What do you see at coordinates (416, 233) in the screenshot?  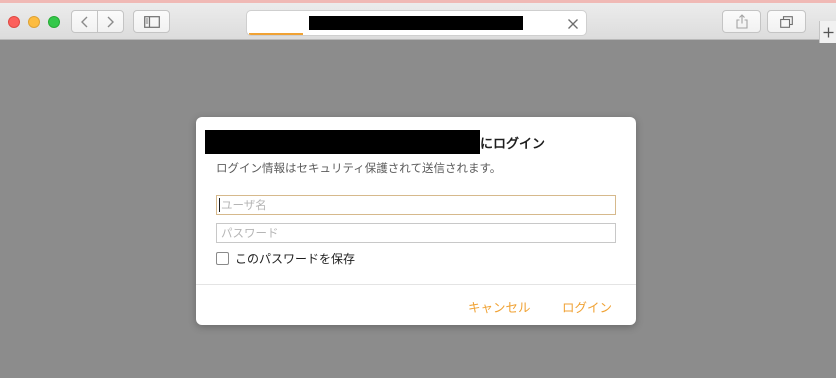 I see `password-field` at bounding box center [416, 233].